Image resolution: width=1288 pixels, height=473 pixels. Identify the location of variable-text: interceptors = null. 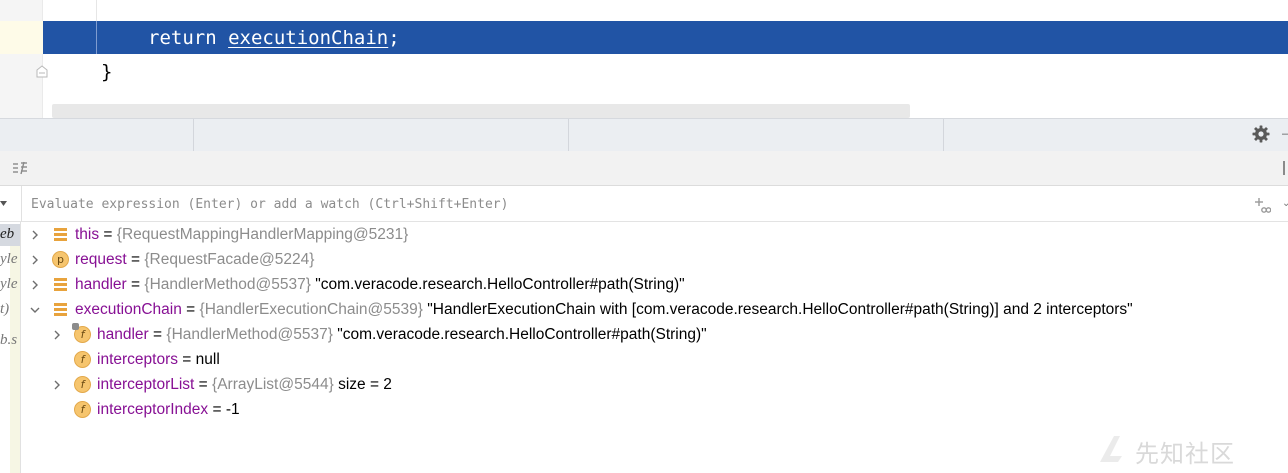
(158, 359).